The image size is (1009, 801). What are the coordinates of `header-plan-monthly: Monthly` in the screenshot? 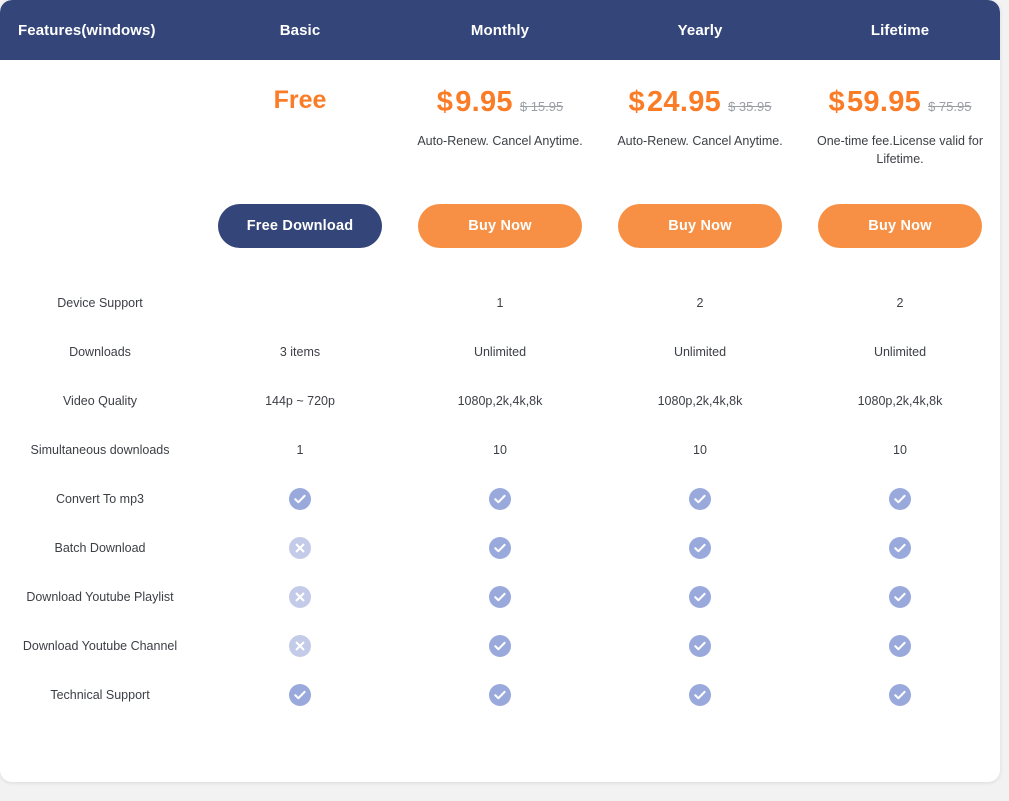 It's located at (500, 30).